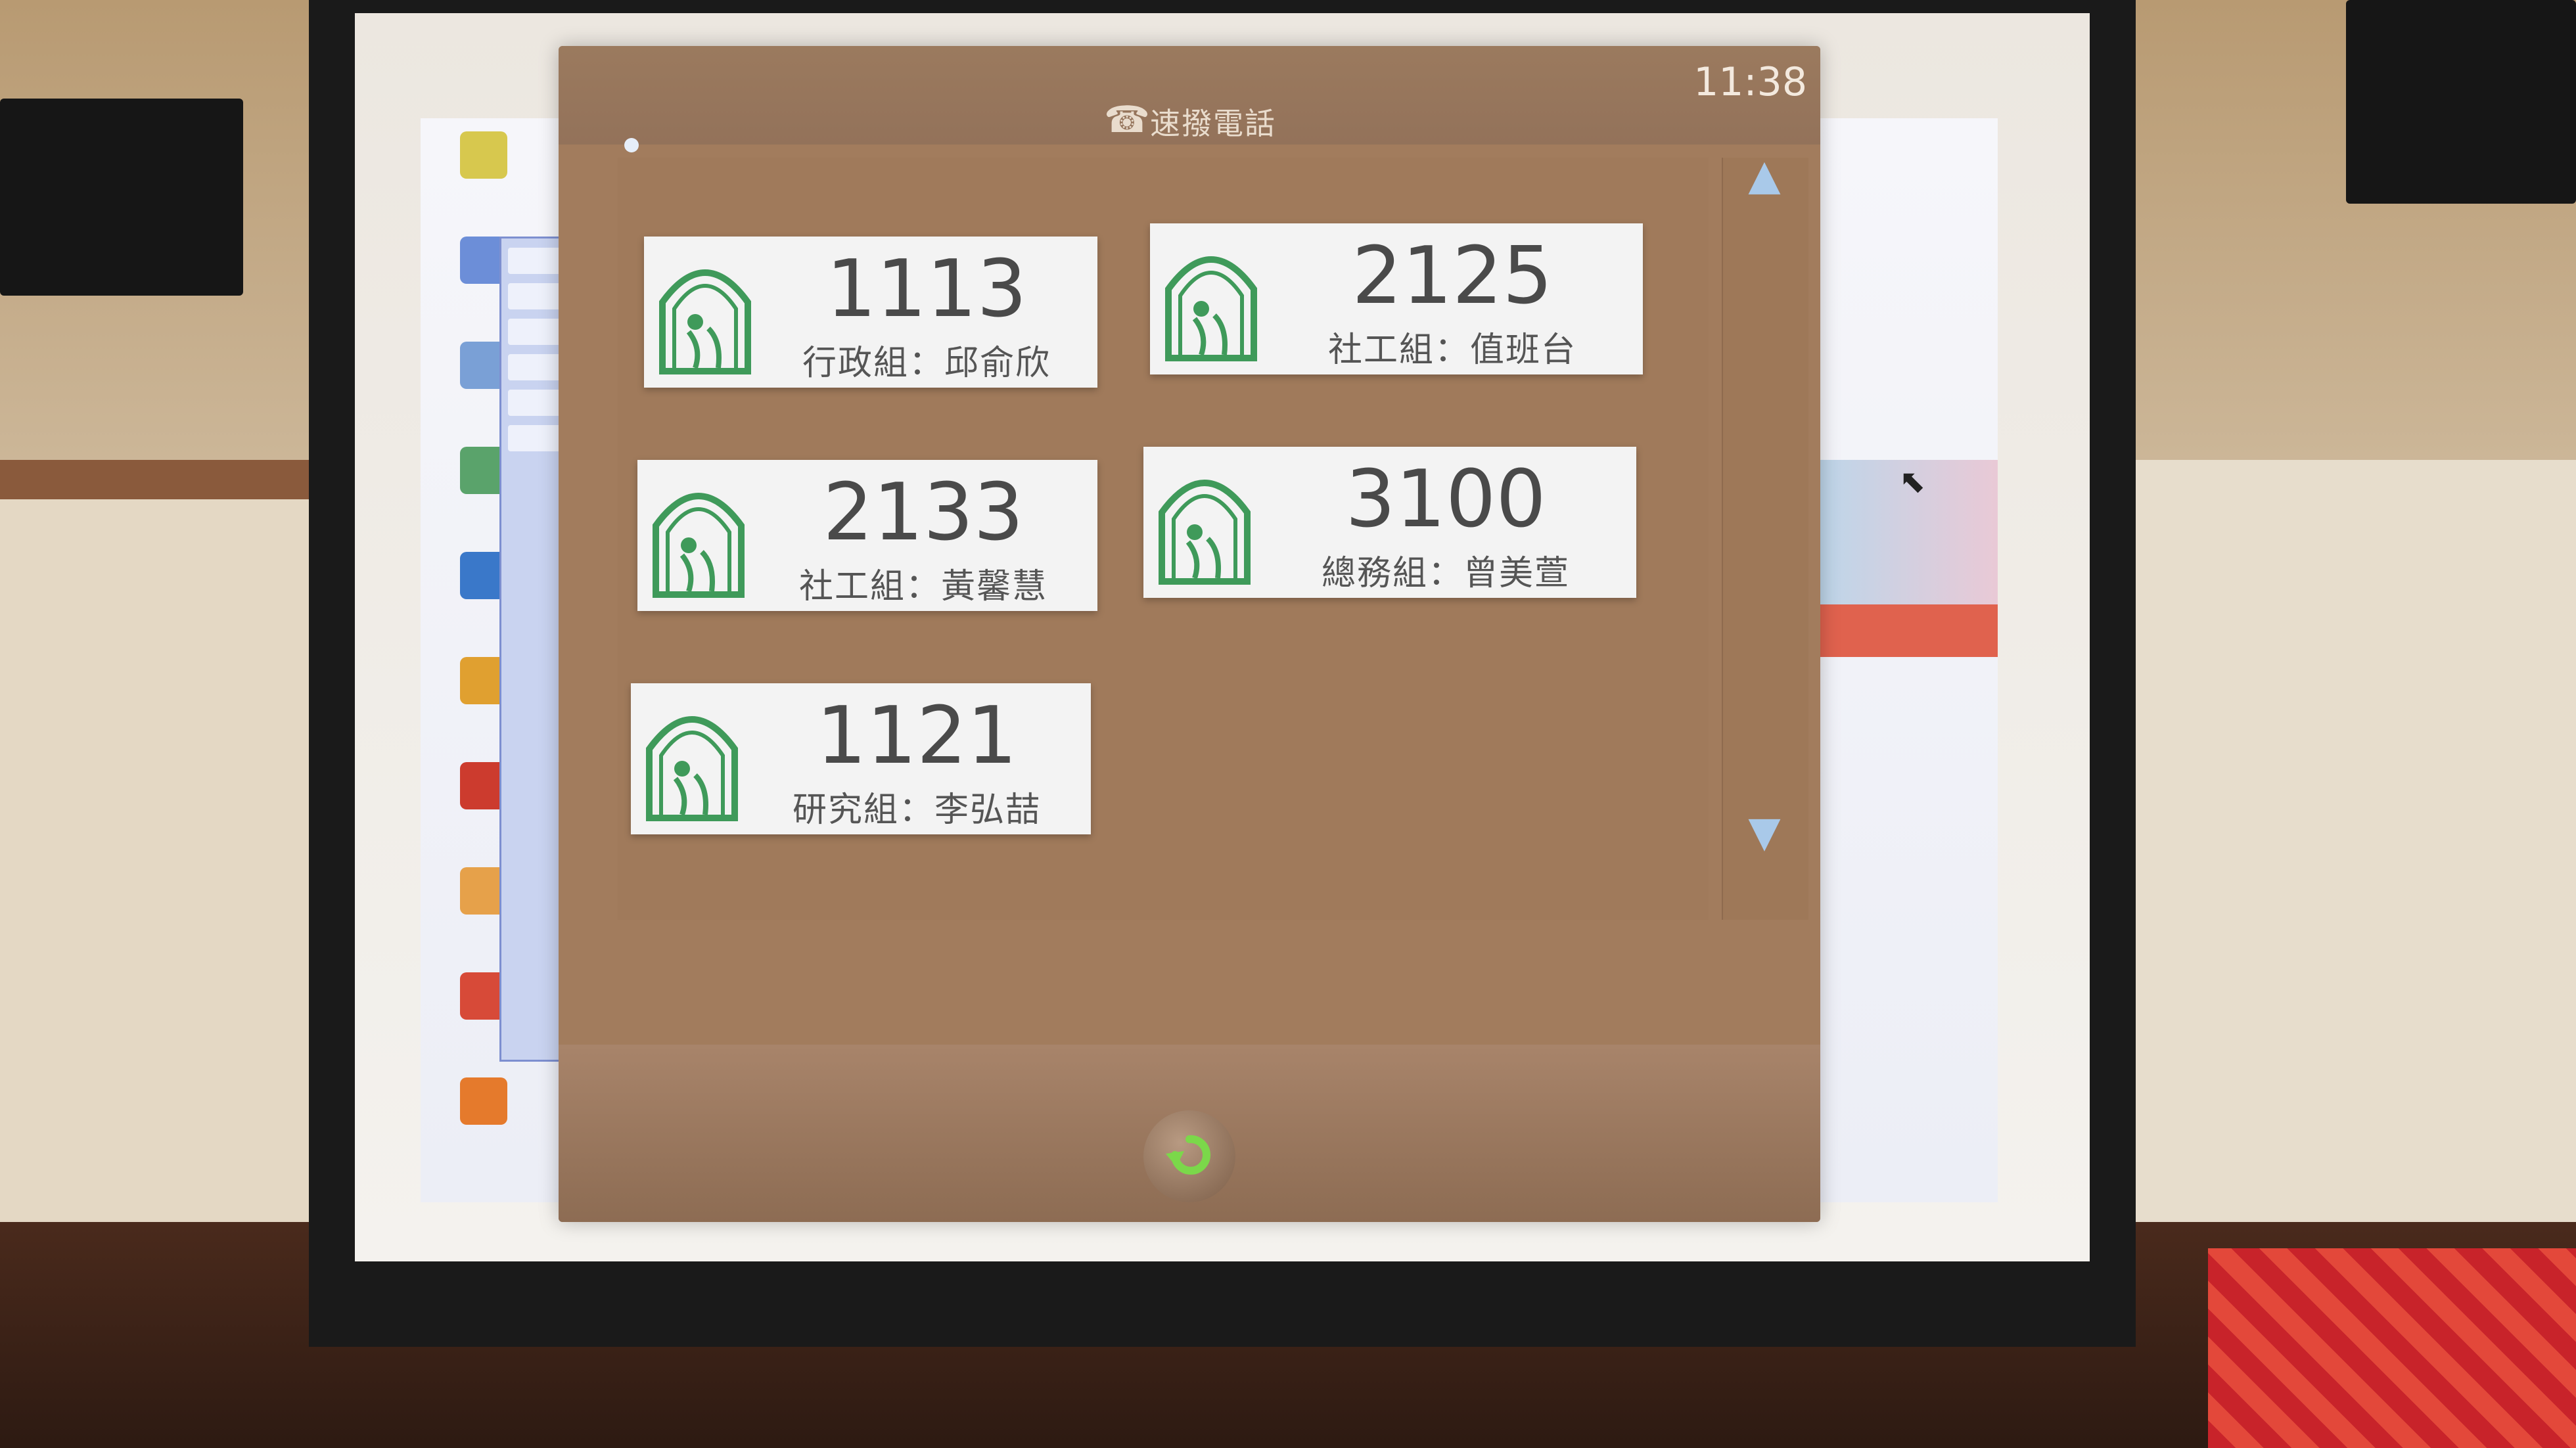 The width and height of the screenshot is (2576, 1448). I want to click on contact-name: 社工組：黃馨慧, so click(922, 586).